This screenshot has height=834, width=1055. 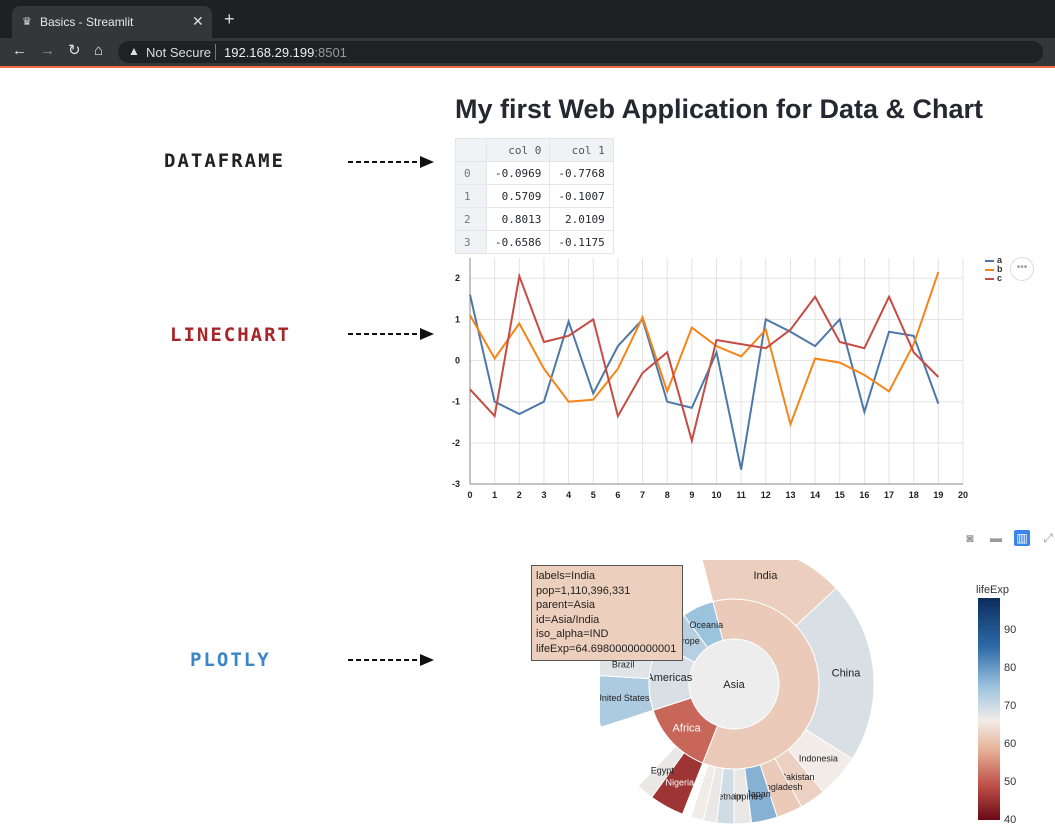 What do you see at coordinates (87, 22) in the screenshot?
I see `tab-title: Basics - Streamlit` at bounding box center [87, 22].